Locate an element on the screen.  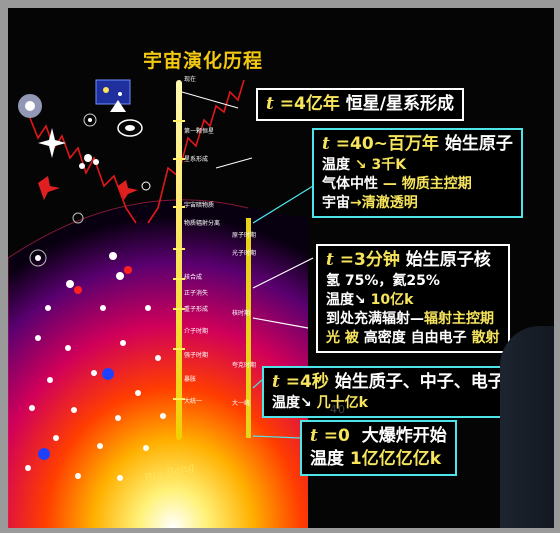
gas-neutral-text: 气体中性 is located at coordinates (350, 183).